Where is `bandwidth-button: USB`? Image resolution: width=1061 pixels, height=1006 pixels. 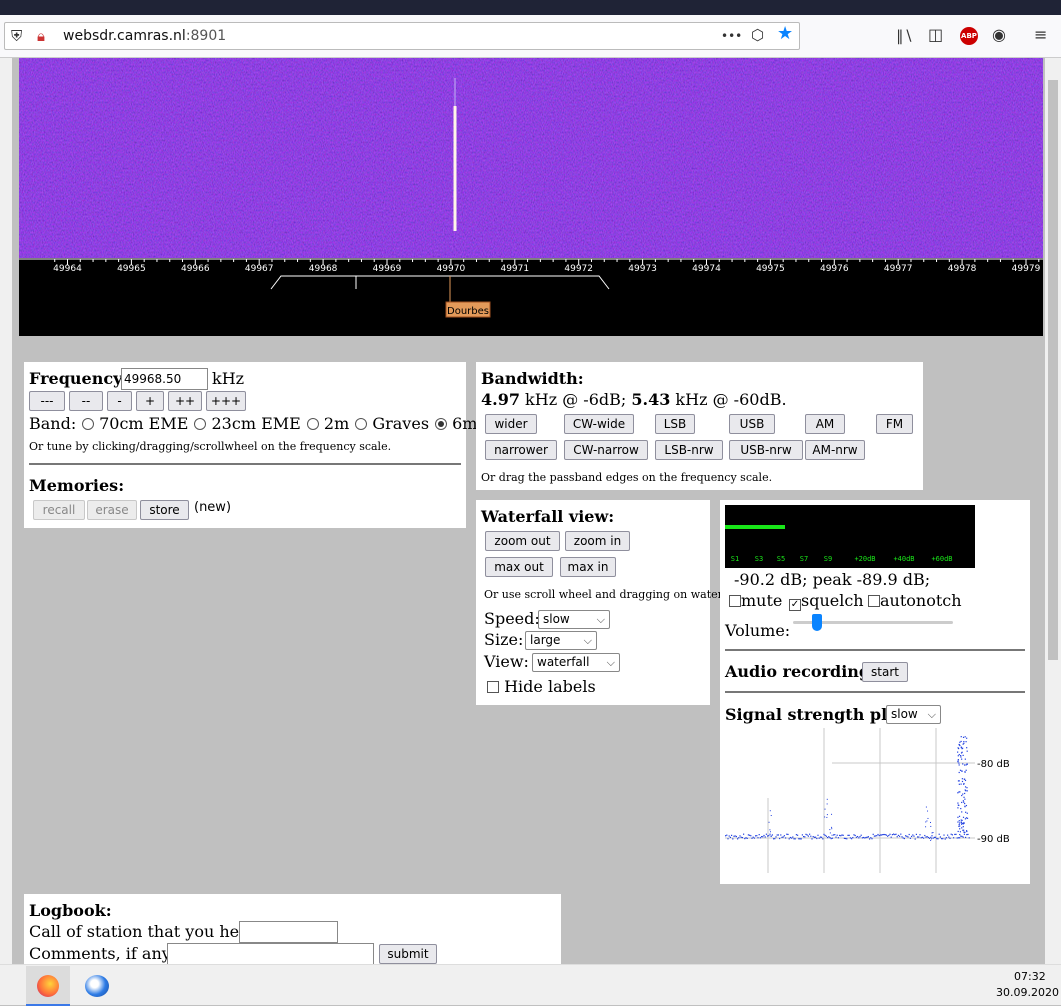
bandwidth-button: USB is located at coordinates (752, 424).